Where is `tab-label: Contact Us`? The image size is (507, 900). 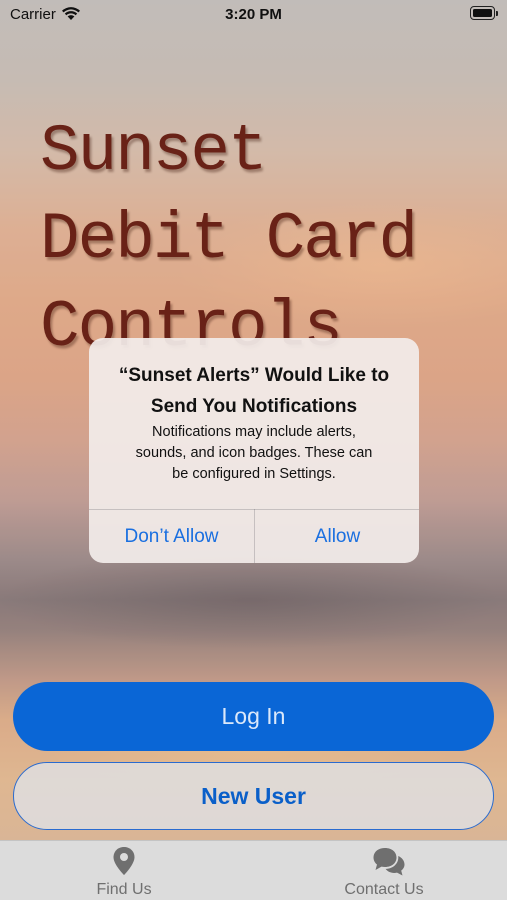 tab-label: Contact Us is located at coordinates (384, 889).